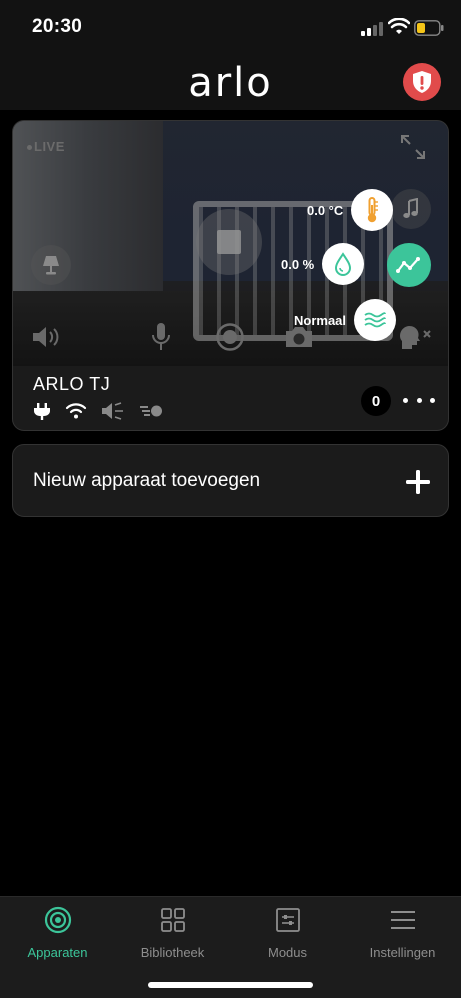 Image resolution: width=461 pixels, height=998 pixels. I want to click on motion-sensor-status-icon, so click(151, 411).